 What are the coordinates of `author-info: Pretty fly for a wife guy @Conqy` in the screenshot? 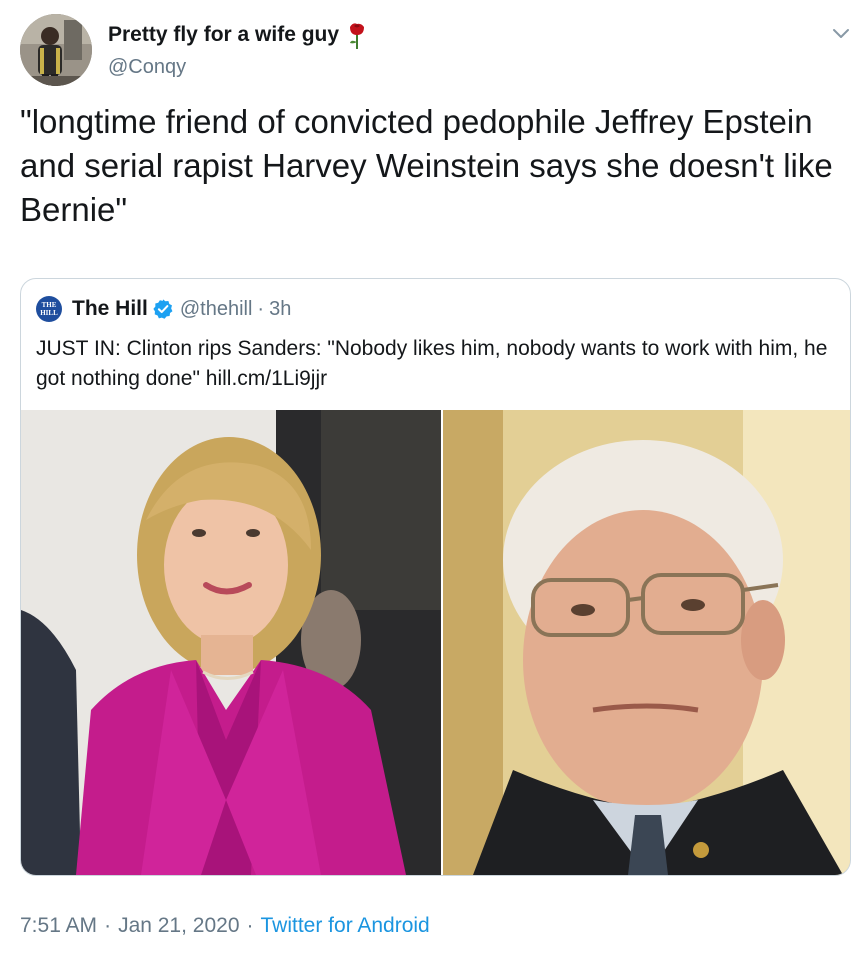 It's located at (238, 49).